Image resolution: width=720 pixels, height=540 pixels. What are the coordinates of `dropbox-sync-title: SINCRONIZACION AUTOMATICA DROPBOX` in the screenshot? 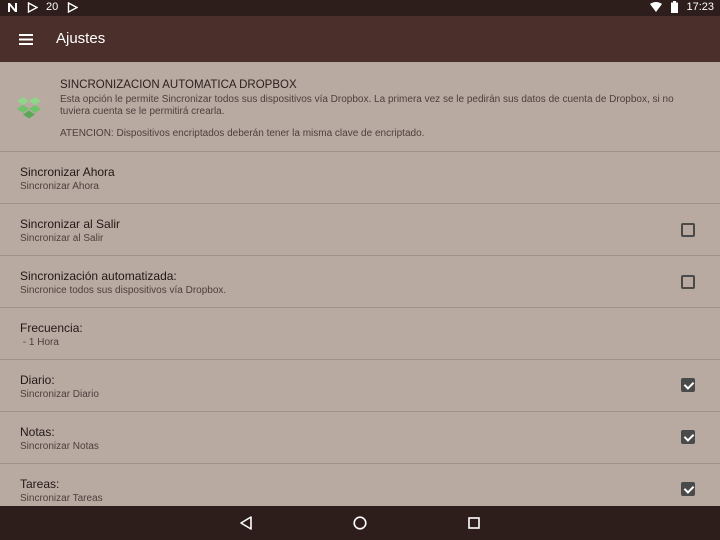 It's located at (178, 85).